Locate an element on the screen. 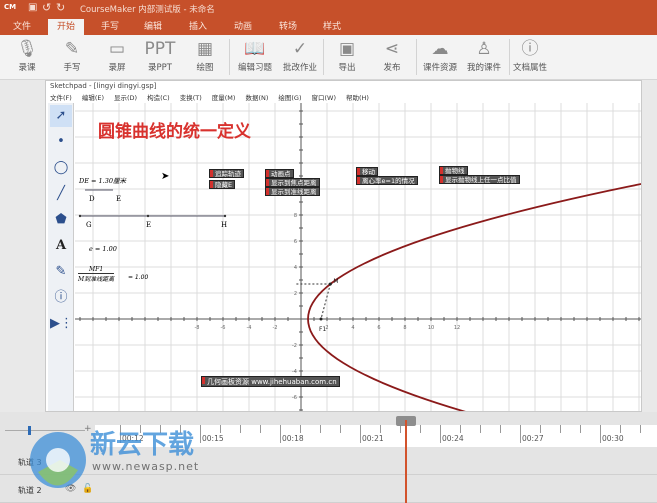 This screenshot has width=657, height=503. x-tick-label: -6 is located at coordinates (223, 328).